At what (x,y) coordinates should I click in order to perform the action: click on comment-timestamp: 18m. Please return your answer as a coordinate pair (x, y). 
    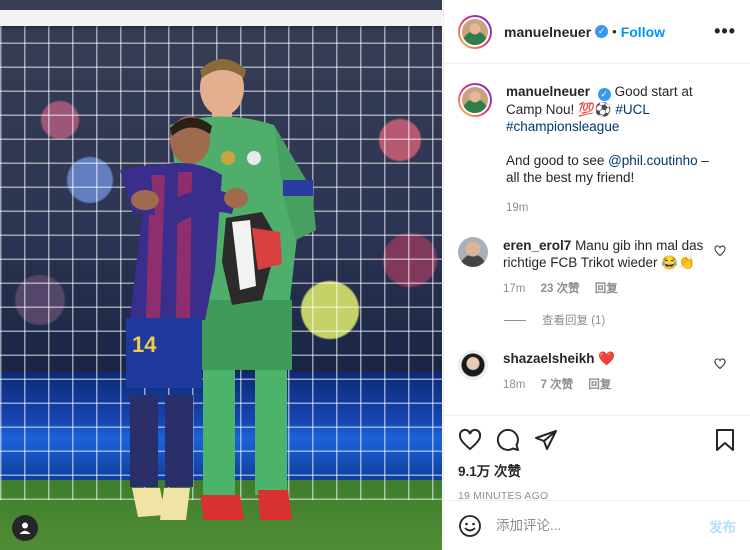
    Looking at the image, I should click on (514, 385).